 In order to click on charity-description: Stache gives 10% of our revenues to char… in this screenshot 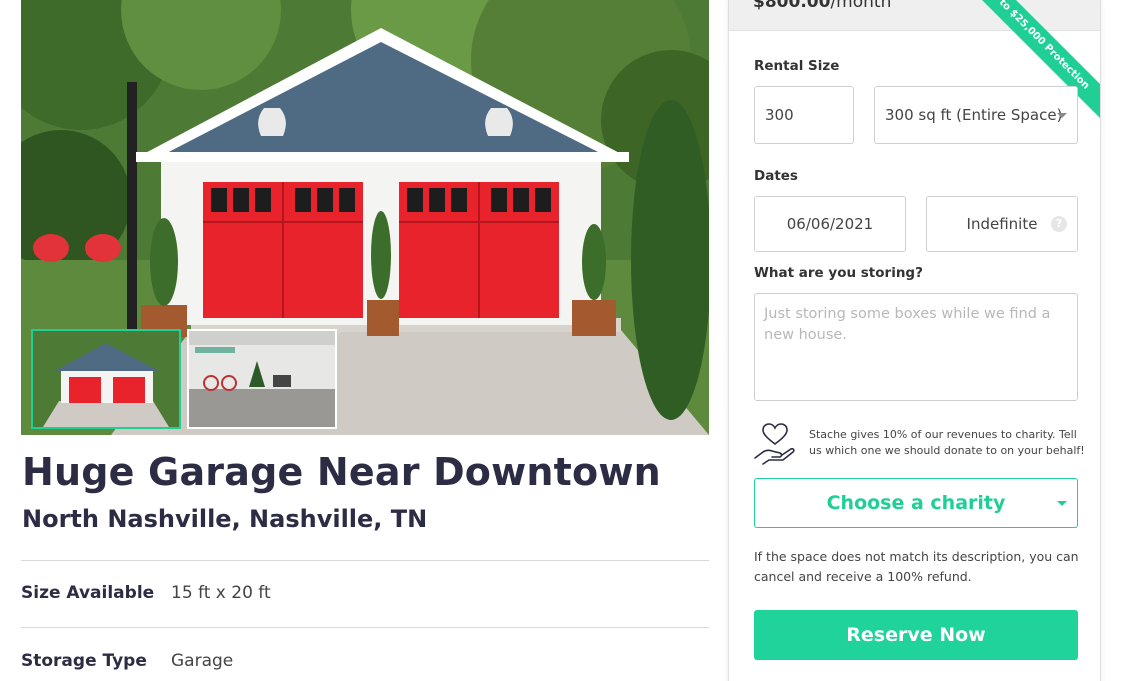, I will do `click(947, 442)`.